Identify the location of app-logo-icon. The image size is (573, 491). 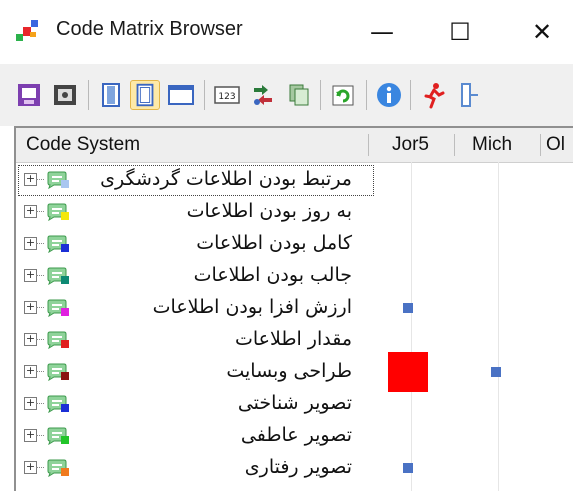
(27, 30).